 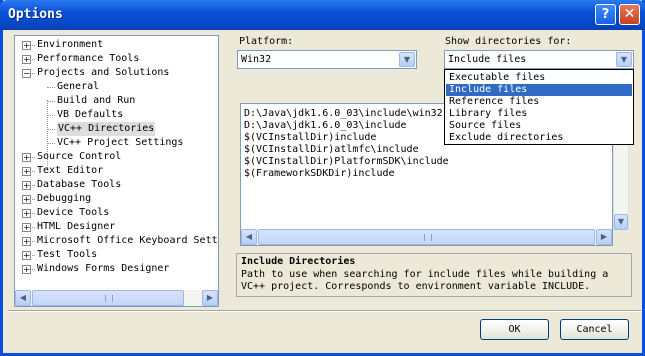 What do you see at coordinates (310, 138) in the screenshot?
I see `list-item: $(VCInstallDir)include` at bounding box center [310, 138].